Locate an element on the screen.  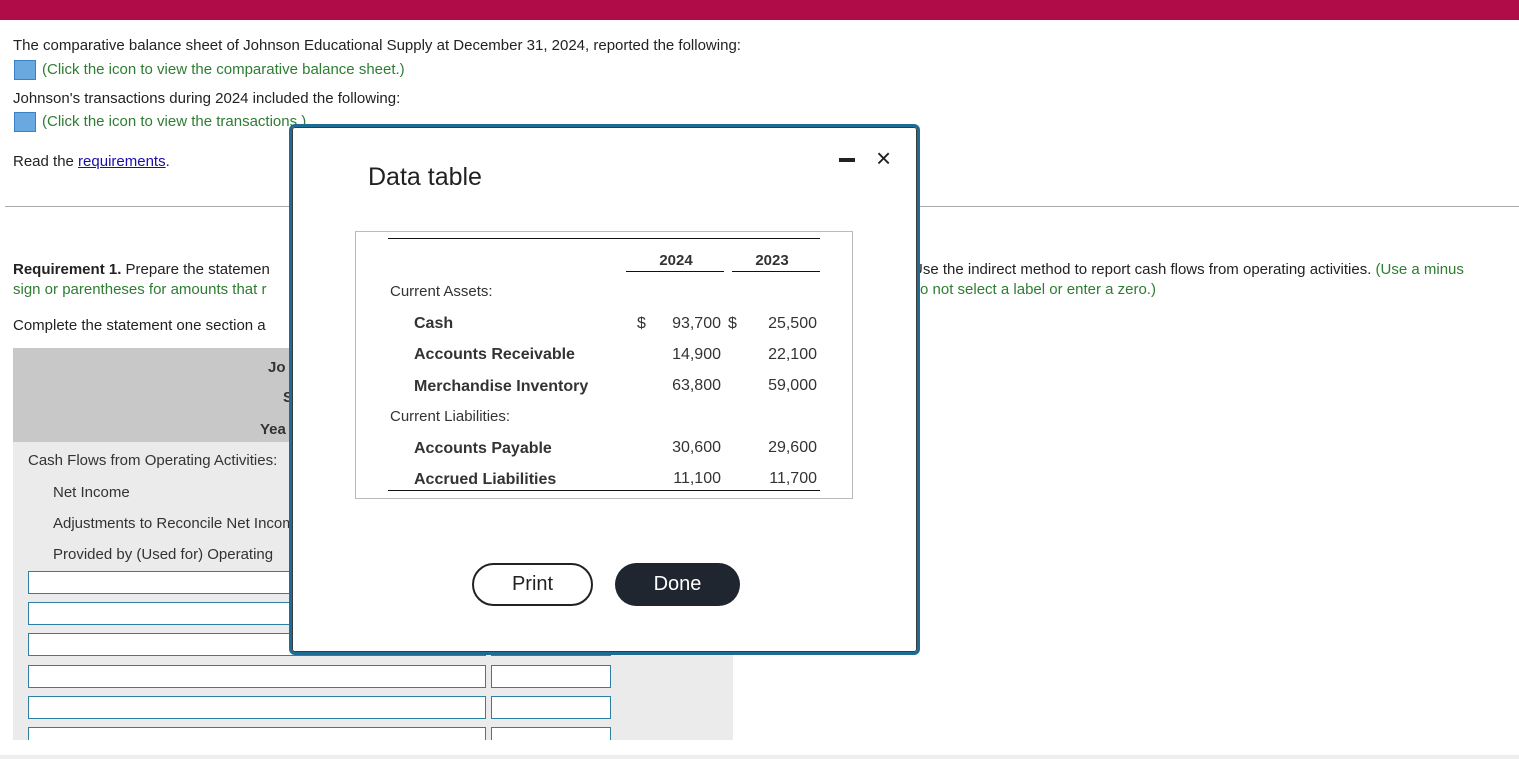
value-2024: 63,800 is located at coordinates (696, 385).